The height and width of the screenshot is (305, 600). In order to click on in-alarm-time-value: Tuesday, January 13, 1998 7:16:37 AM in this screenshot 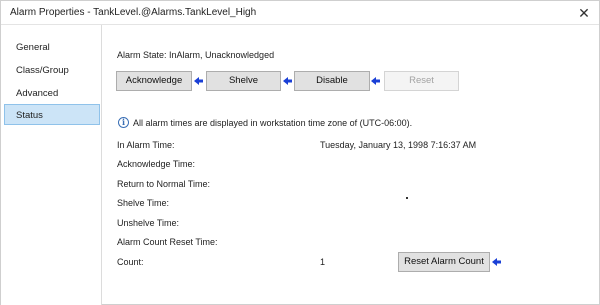, I will do `click(398, 145)`.